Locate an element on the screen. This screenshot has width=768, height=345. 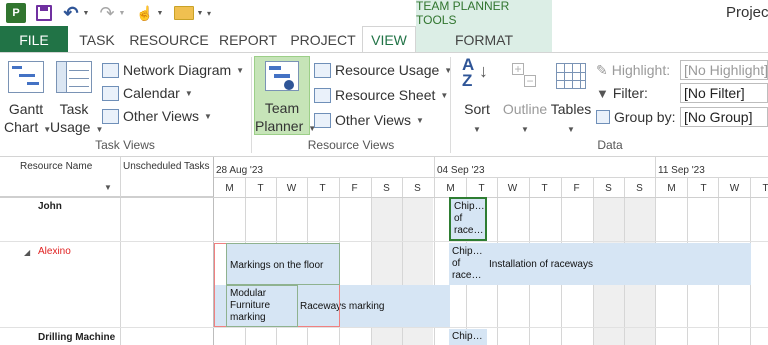
resource-row-john: John is located at coordinates (50, 206).